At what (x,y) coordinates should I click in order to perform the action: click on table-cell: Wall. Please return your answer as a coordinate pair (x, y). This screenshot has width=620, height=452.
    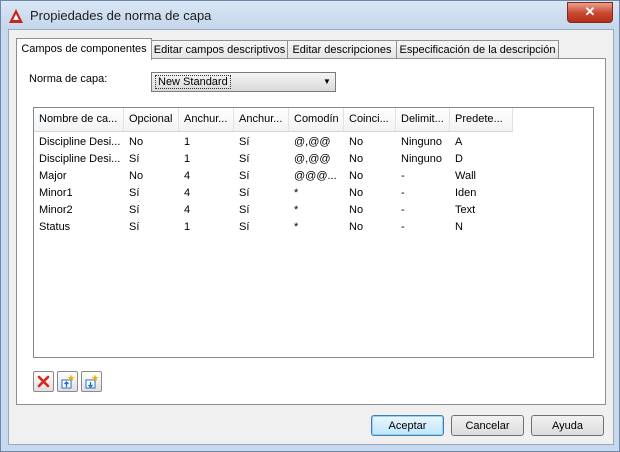
    Looking at the image, I should click on (465, 176).